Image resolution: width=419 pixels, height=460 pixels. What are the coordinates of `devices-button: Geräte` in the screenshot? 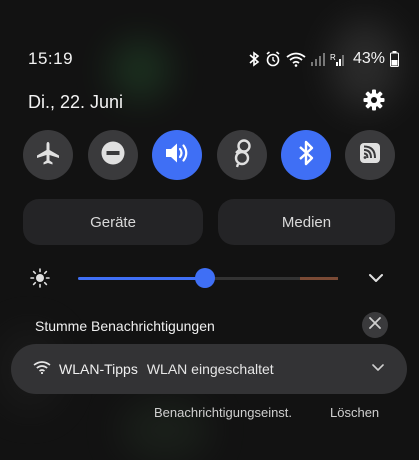 It's located at (113, 222).